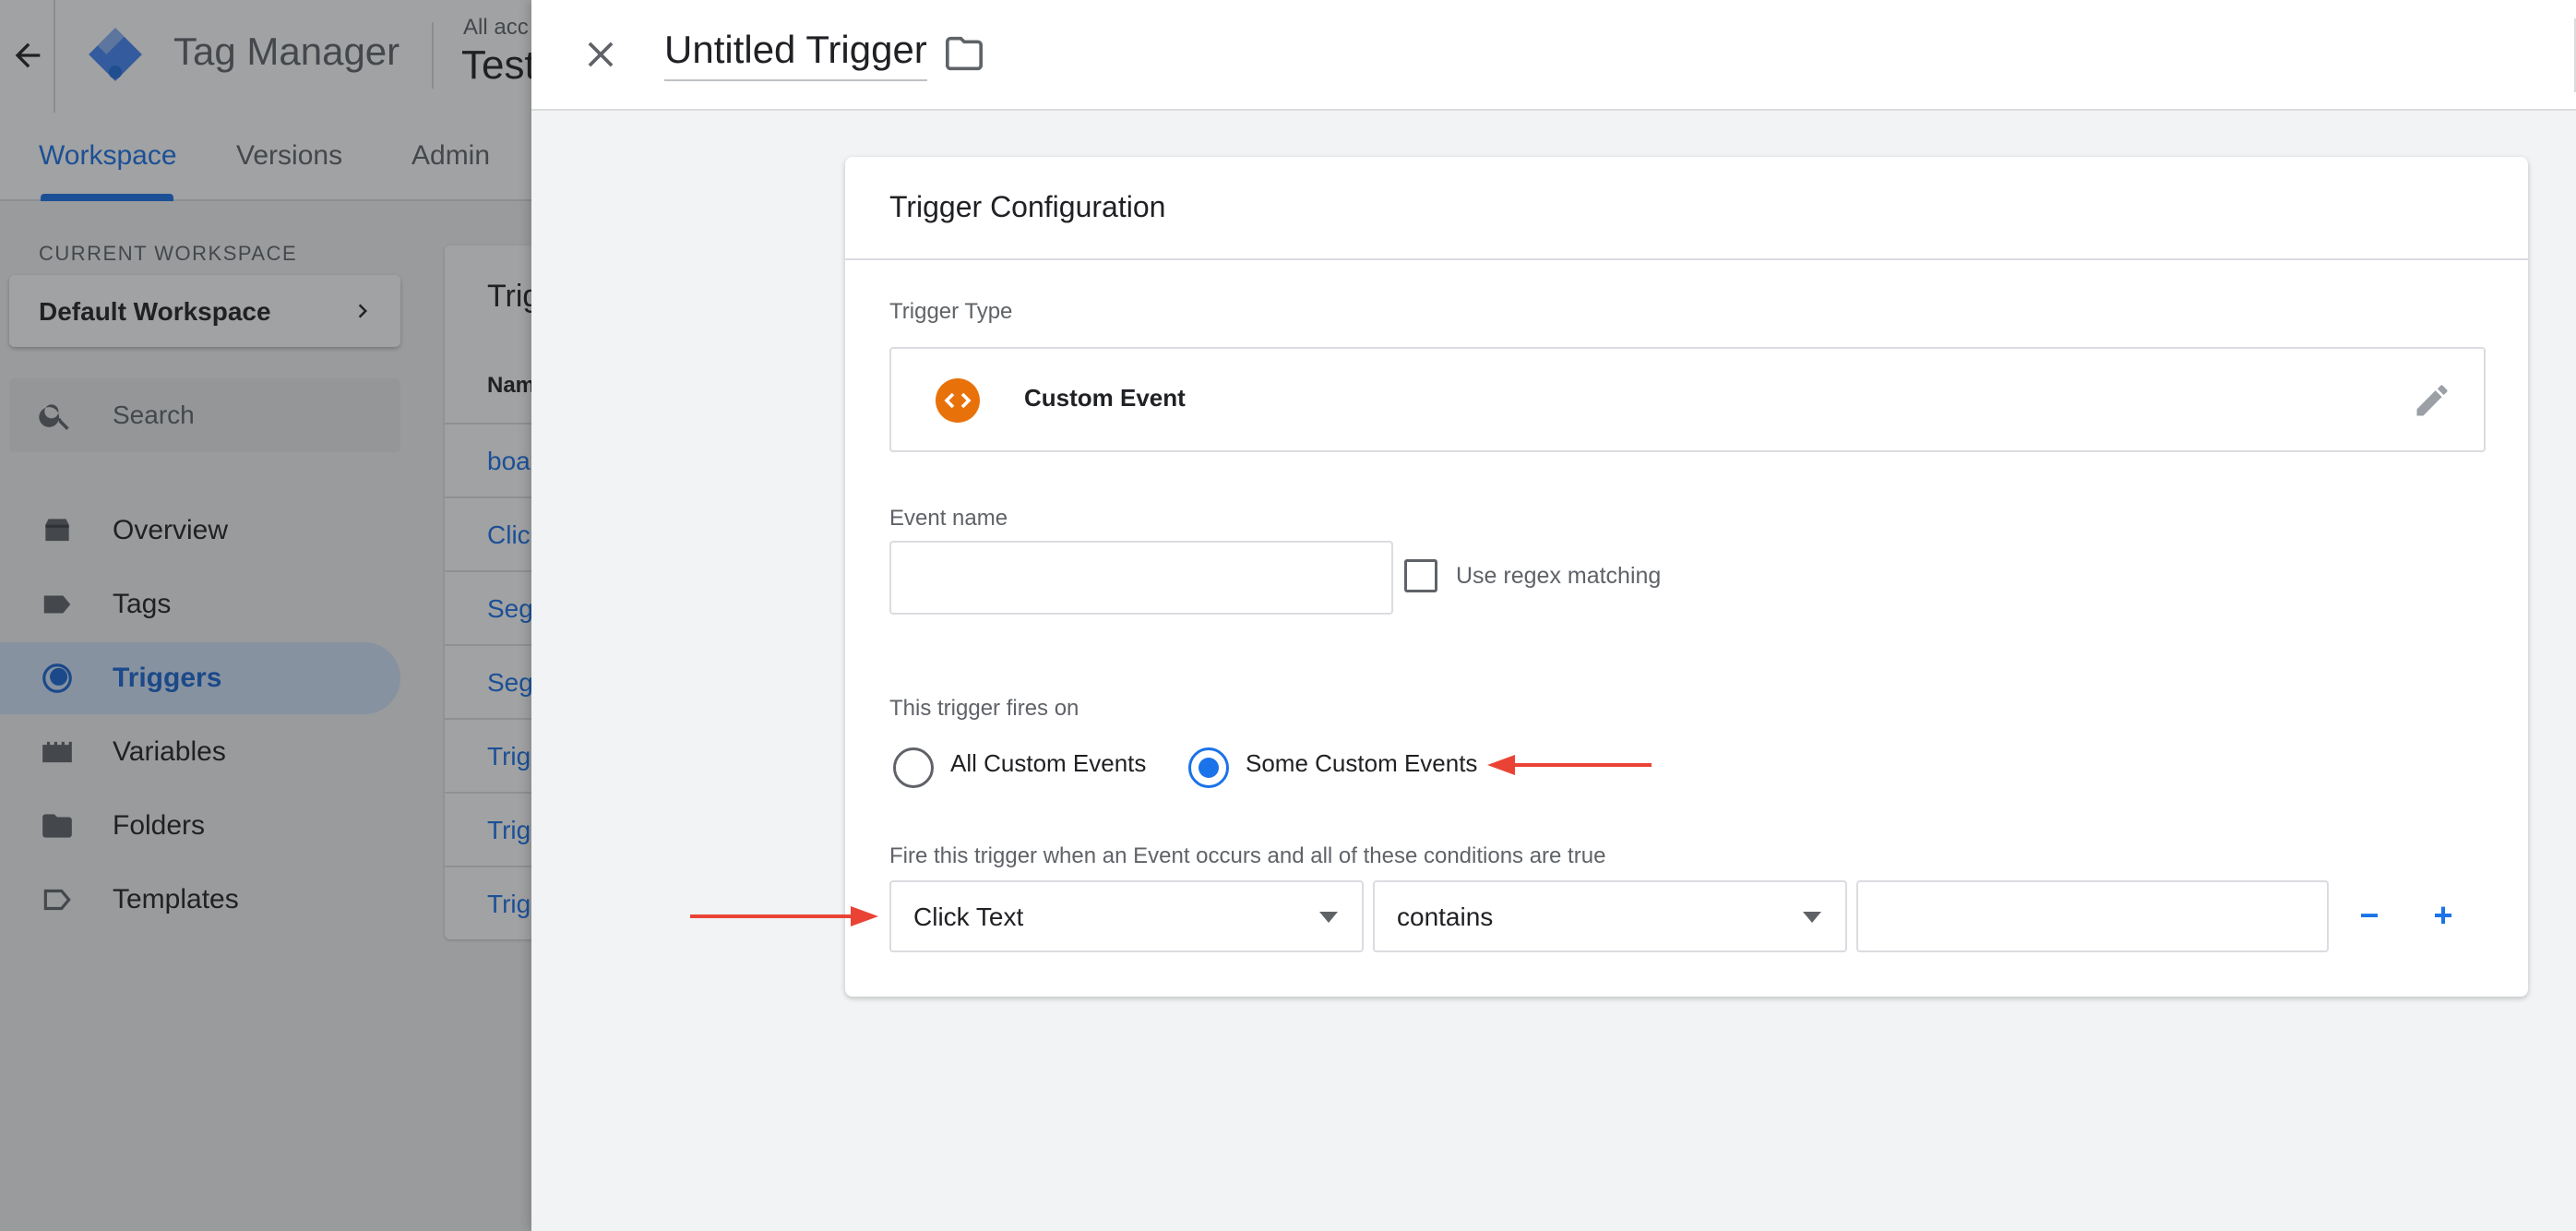 This screenshot has width=2576, height=1231. What do you see at coordinates (1141, 578) in the screenshot?
I see `event-name-input` at bounding box center [1141, 578].